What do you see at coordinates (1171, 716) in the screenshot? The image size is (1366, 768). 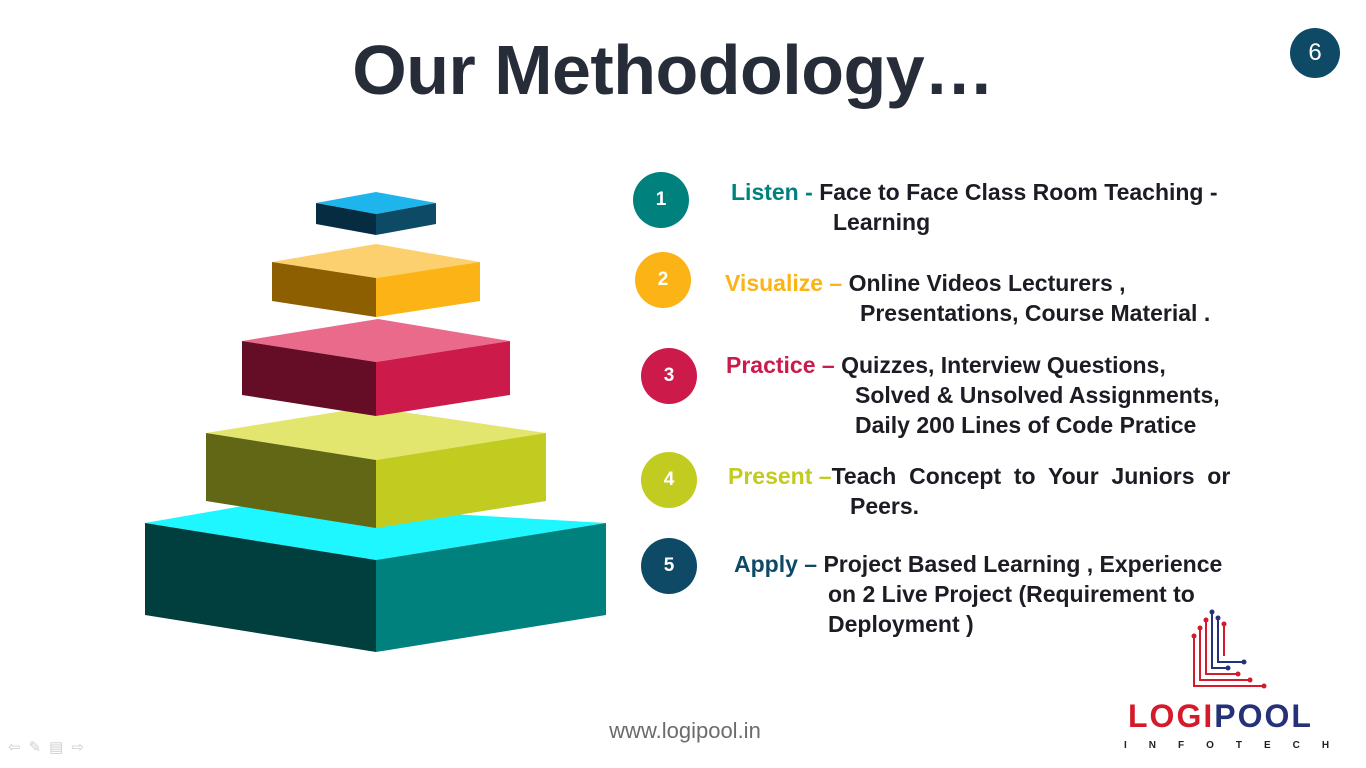 I see `logo-wordmark-part1: LOGI` at bounding box center [1171, 716].